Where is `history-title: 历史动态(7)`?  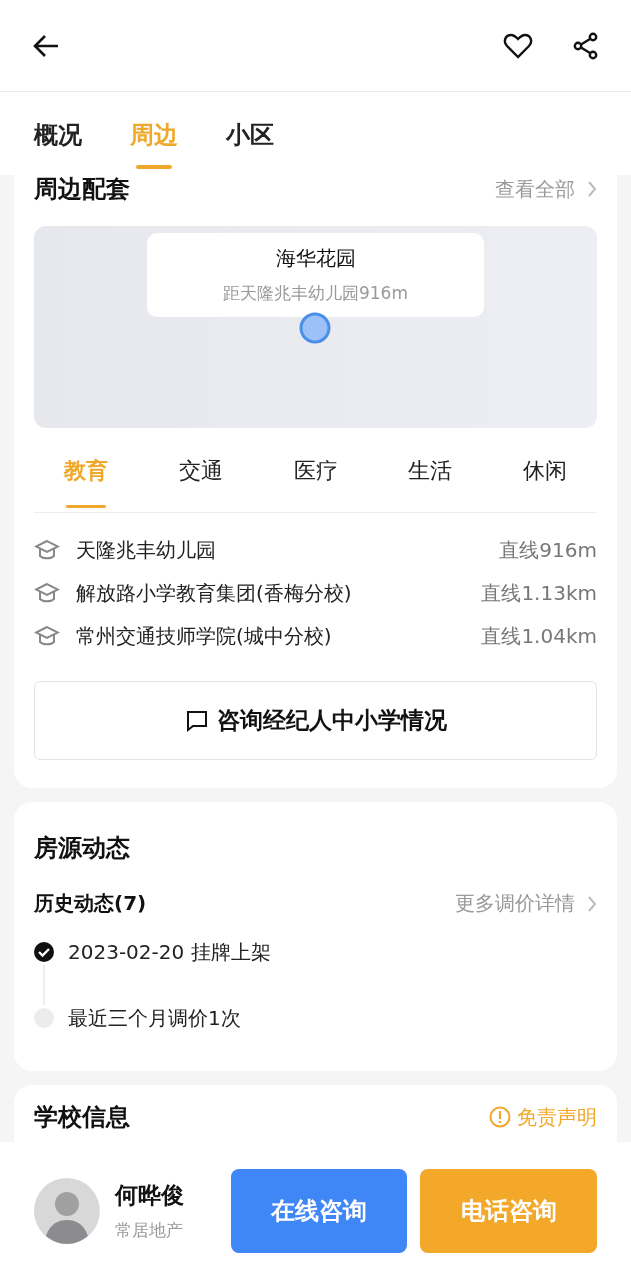 history-title: 历史动态(7) is located at coordinates (90, 903).